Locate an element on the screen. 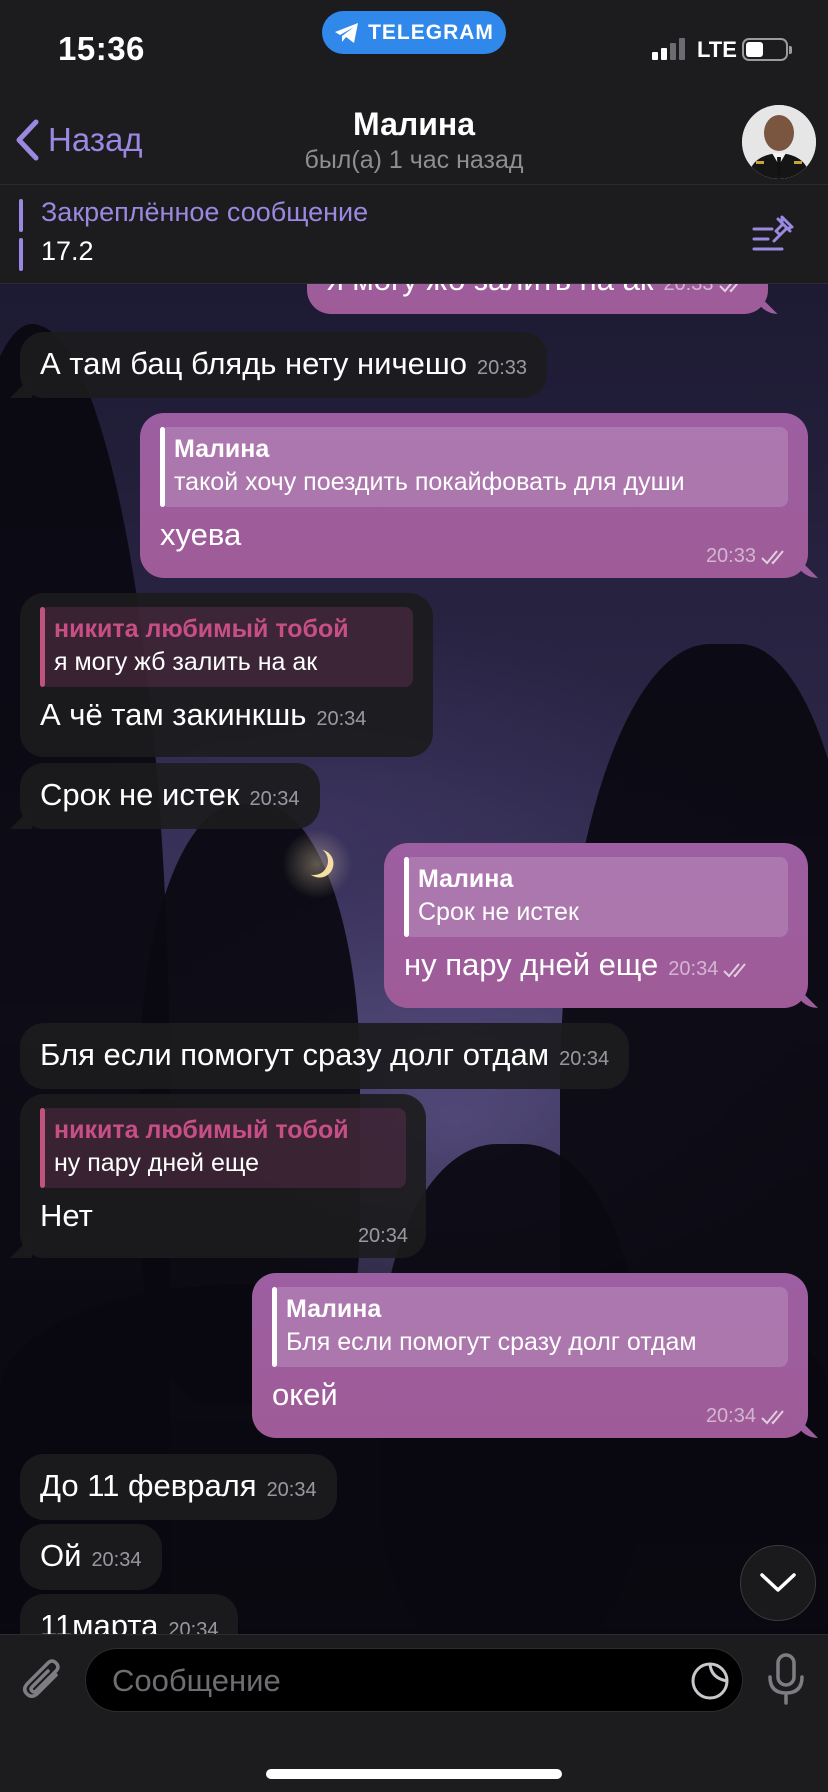 The width and height of the screenshot is (828, 1792). message-input-placeholder: Сообщение is located at coordinates (196, 1680).